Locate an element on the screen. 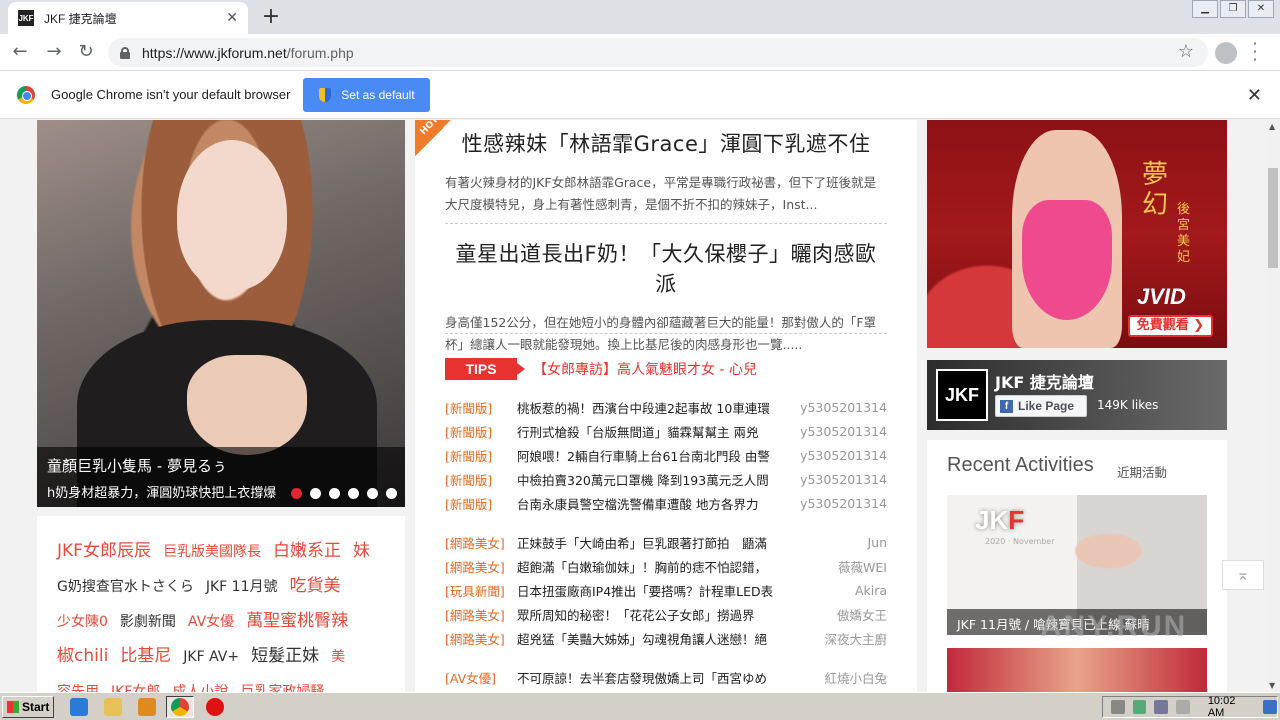 This screenshot has width=1280, height=720. internet-explorer-icon is located at coordinates (79, 707).